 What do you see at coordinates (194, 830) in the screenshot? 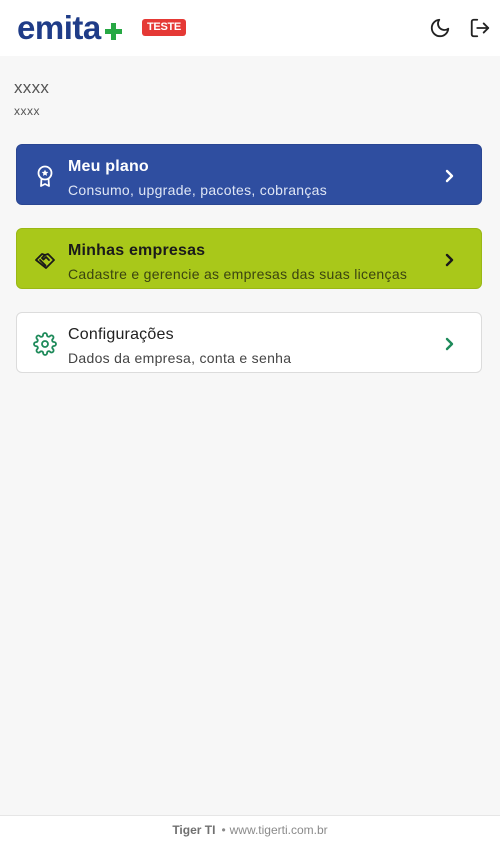
I see `footer-company: Tiger TI` at bounding box center [194, 830].